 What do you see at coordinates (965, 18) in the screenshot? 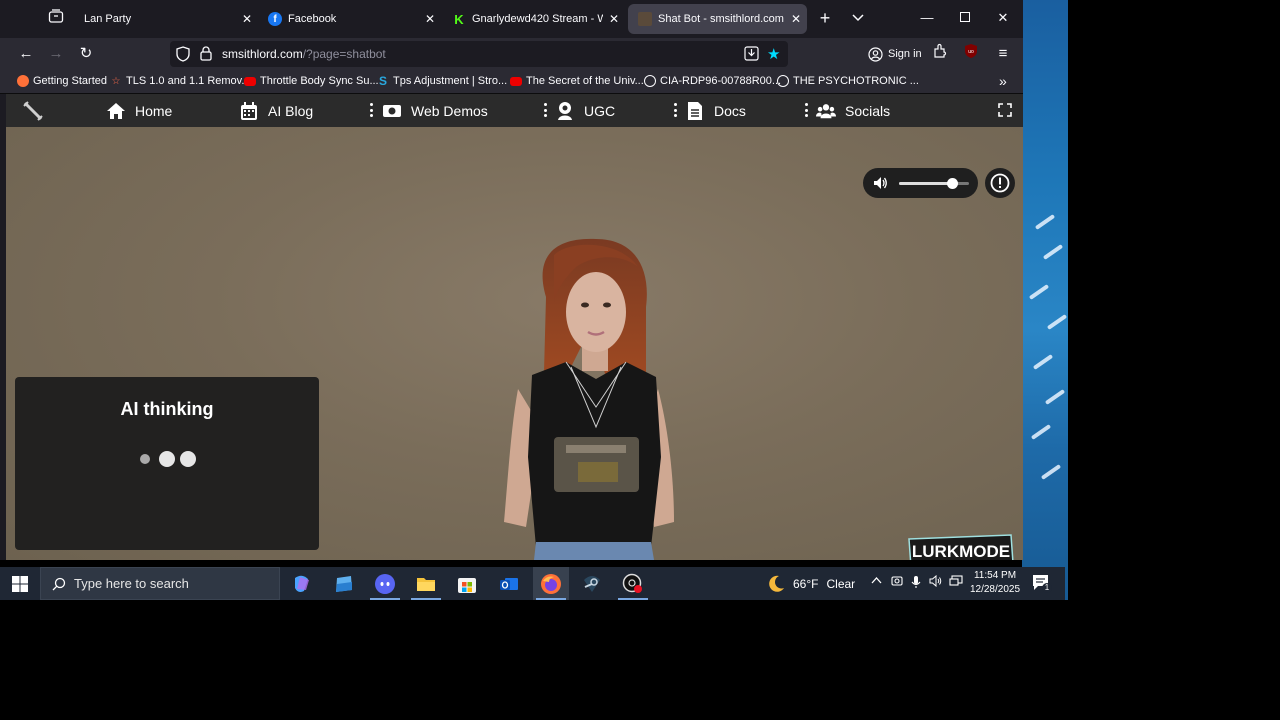
I see `maximize-button` at bounding box center [965, 18].